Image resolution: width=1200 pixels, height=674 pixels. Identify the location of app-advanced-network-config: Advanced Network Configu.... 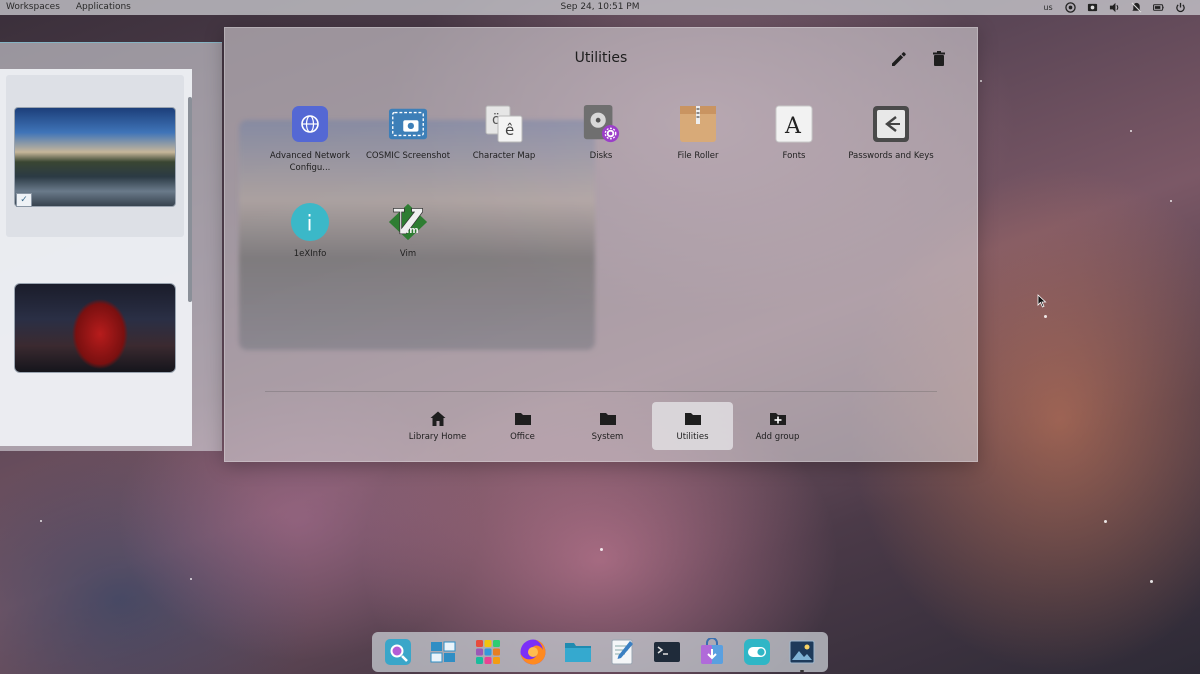
(310, 139).